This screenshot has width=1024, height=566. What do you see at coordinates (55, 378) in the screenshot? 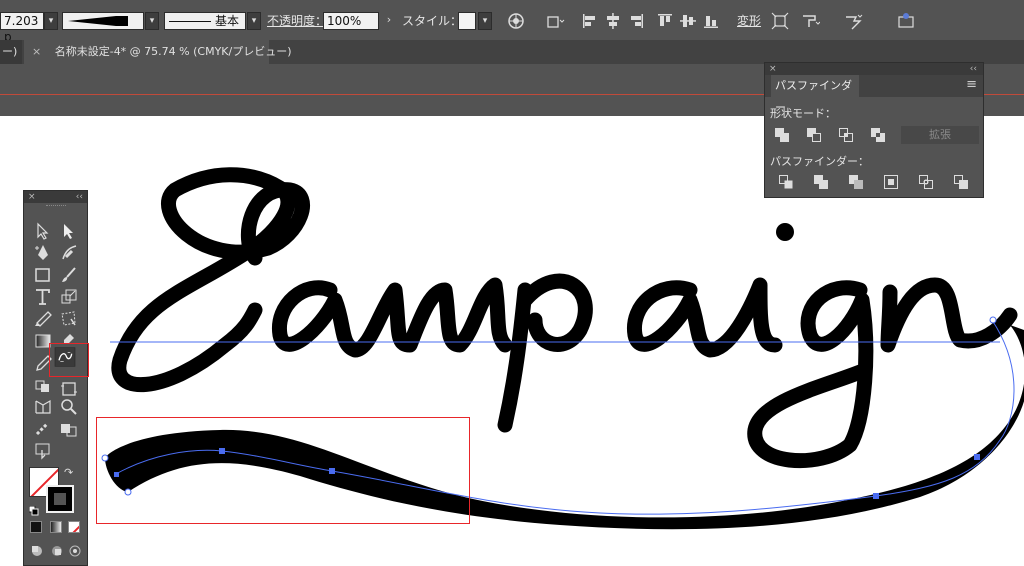
I see `tools-panel: × ‹‹ ↷` at bounding box center [55, 378].